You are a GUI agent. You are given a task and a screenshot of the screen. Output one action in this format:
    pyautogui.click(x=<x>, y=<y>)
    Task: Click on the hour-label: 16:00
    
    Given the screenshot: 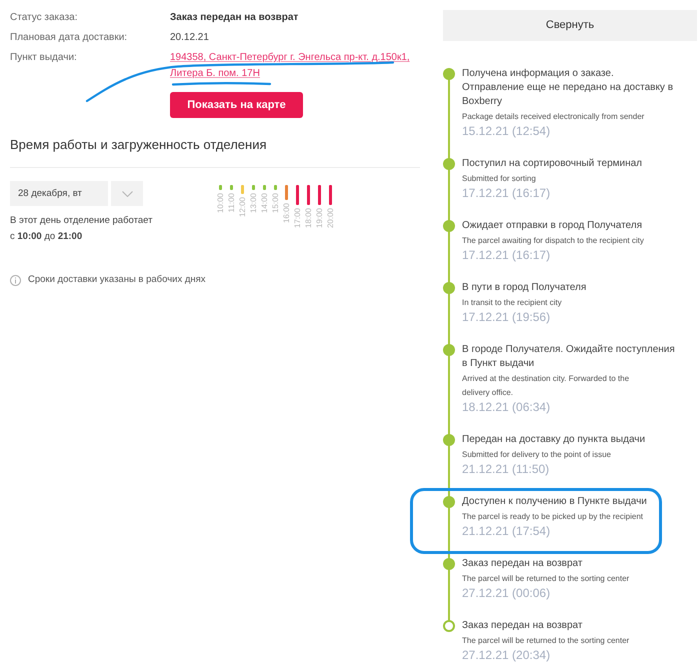 What is the action you would take?
    pyautogui.click(x=287, y=213)
    